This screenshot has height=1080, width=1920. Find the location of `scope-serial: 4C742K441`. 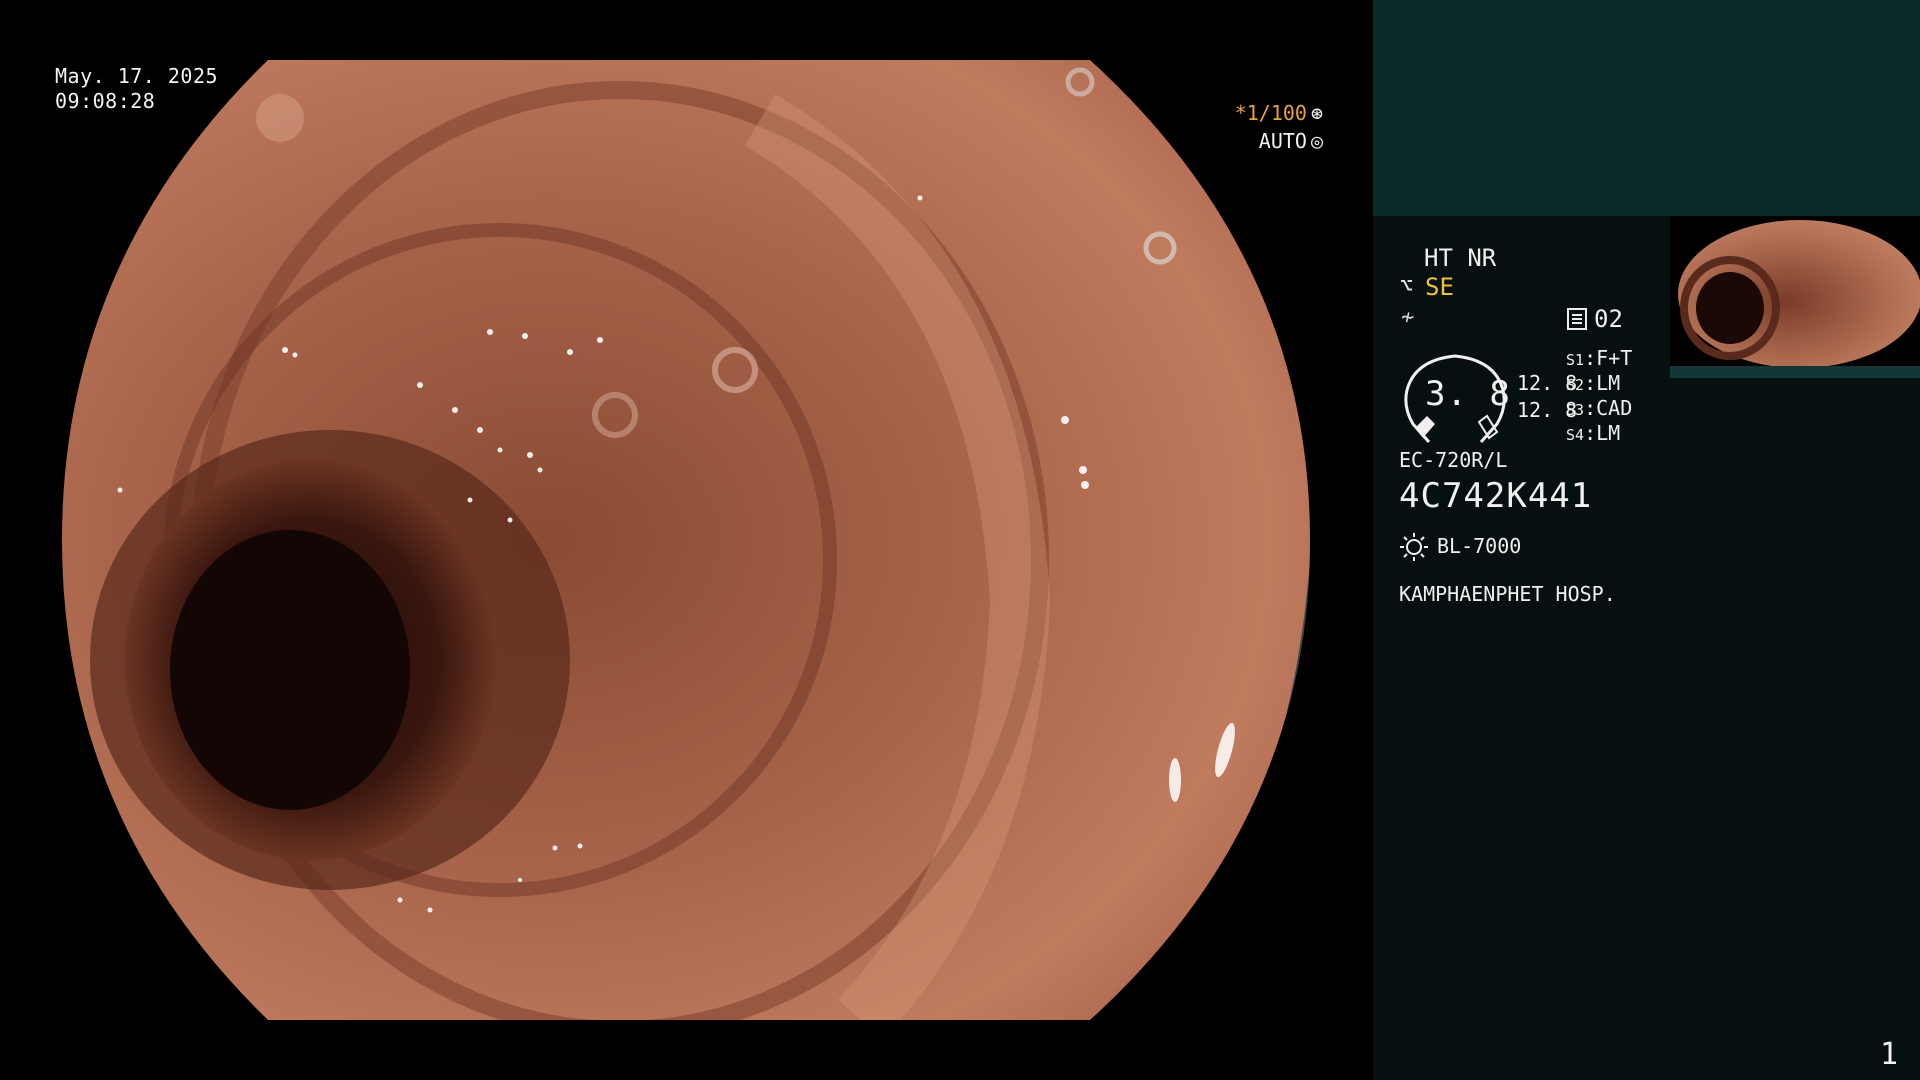

scope-serial: 4C742K441 is located at coordinates (1496, 496).